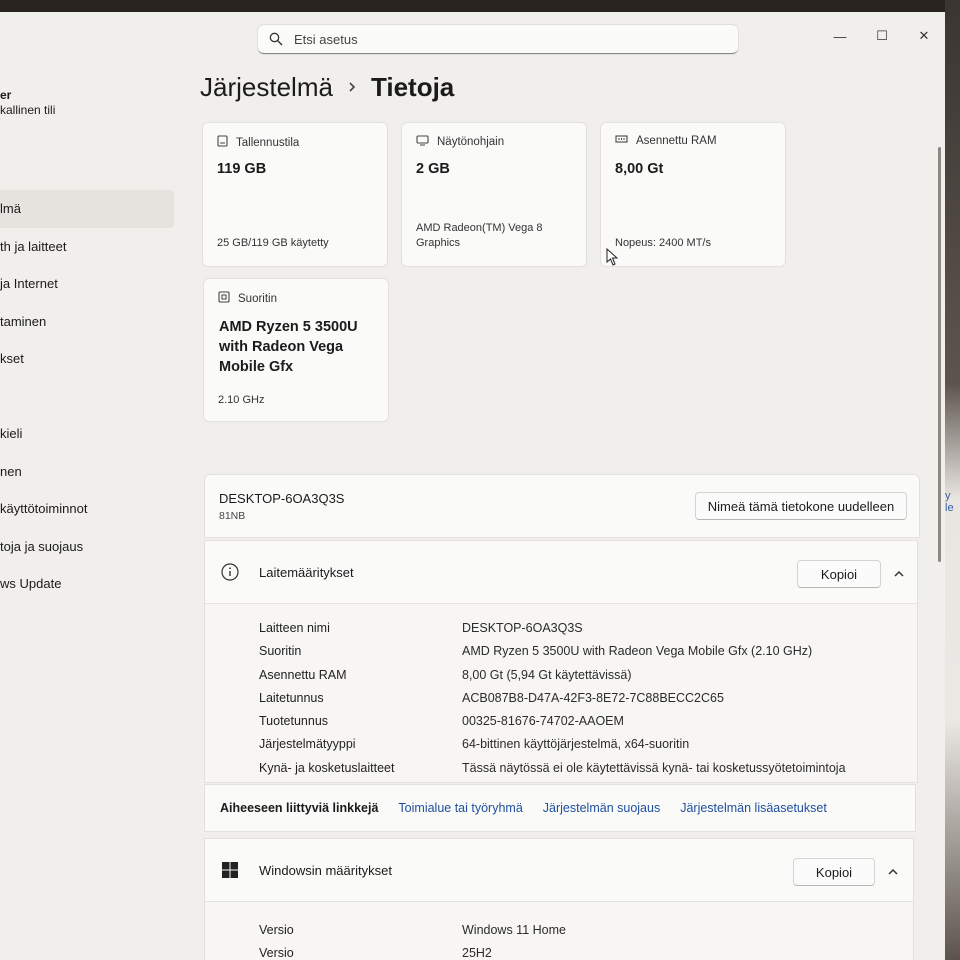 The image size is (960, 960). Describe the element at coordinates (6, 95) in the screenshot. I see `user-name: er` at that location.